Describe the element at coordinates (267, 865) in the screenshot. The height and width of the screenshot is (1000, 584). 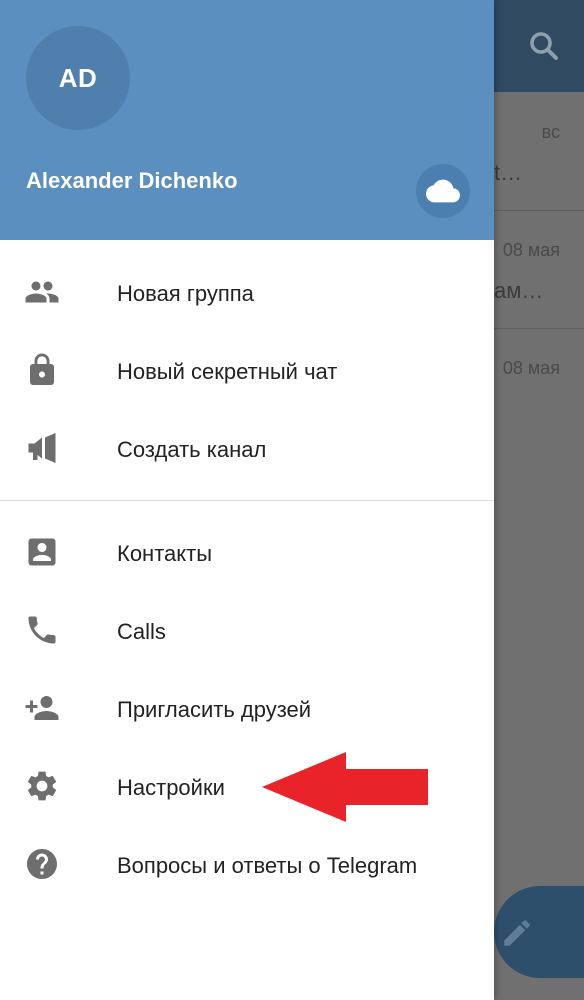
I see `menu-label: Вопросы и ответы о Telegram` at that location.